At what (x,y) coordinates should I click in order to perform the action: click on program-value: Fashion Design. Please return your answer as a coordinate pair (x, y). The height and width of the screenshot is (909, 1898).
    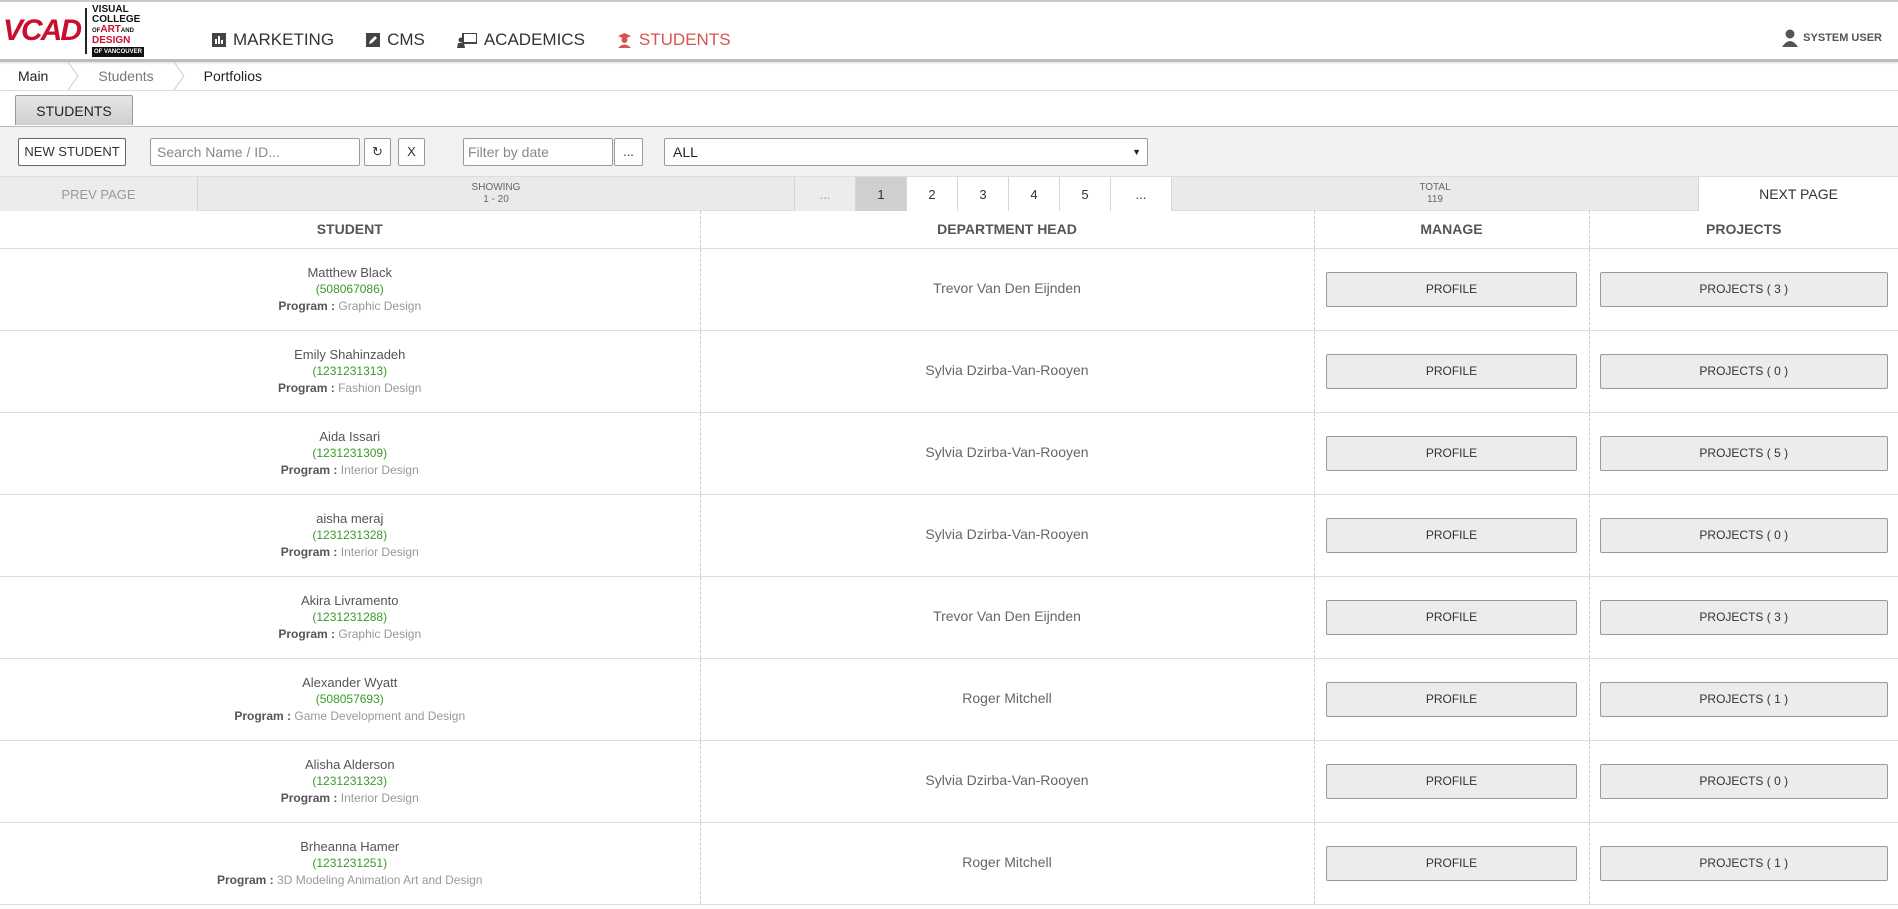
    Looking at the image, I should click on (380, 387).